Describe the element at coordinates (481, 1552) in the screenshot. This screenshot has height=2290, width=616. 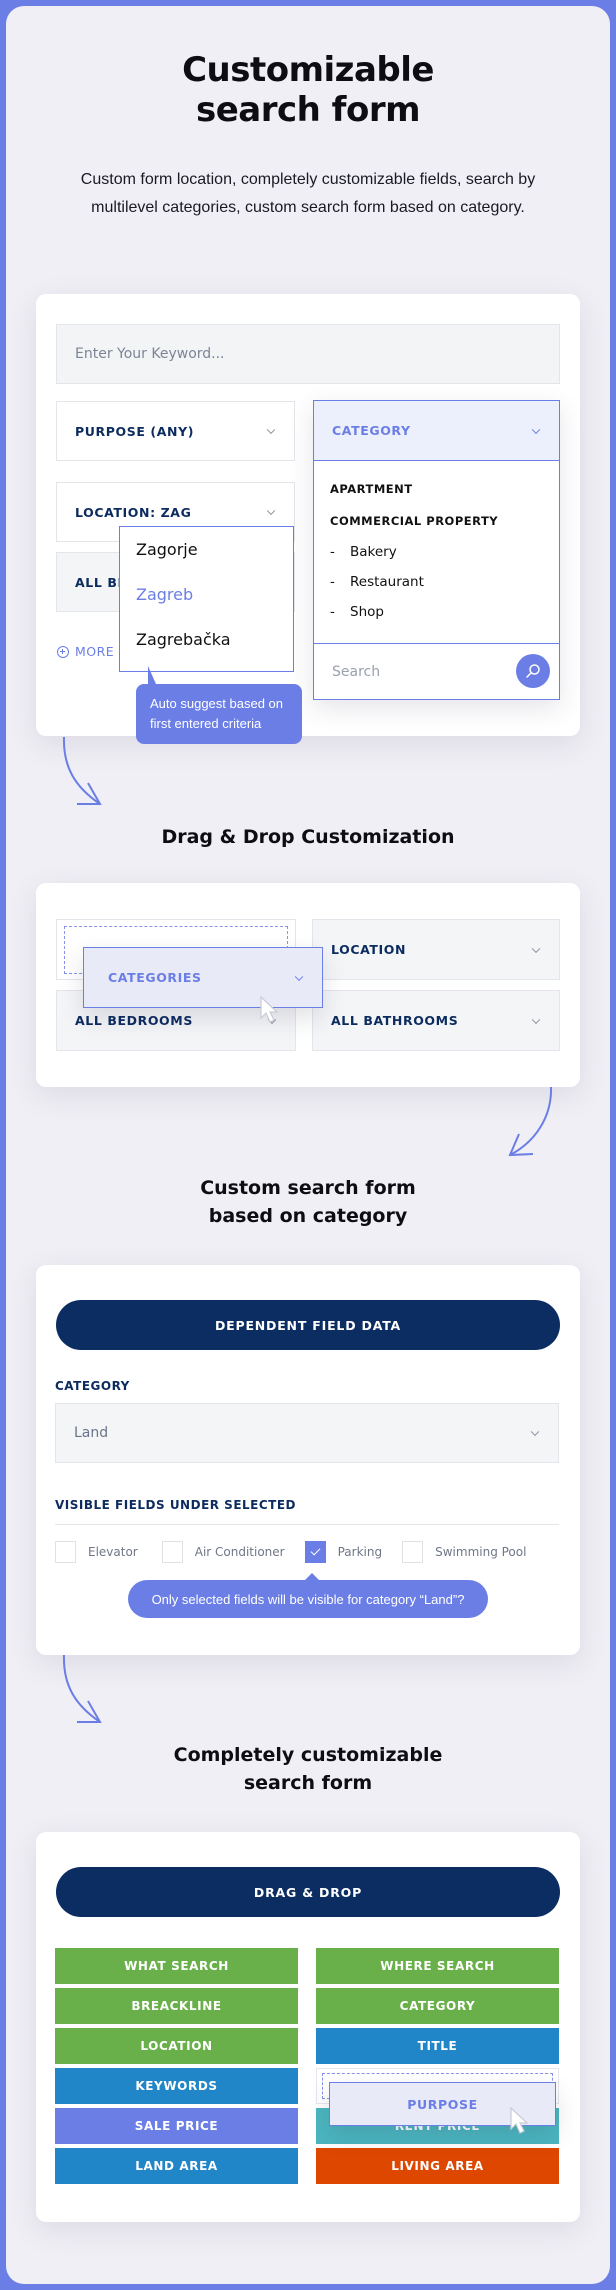
I see `checkbox-label: Swimming Pool` at that location.